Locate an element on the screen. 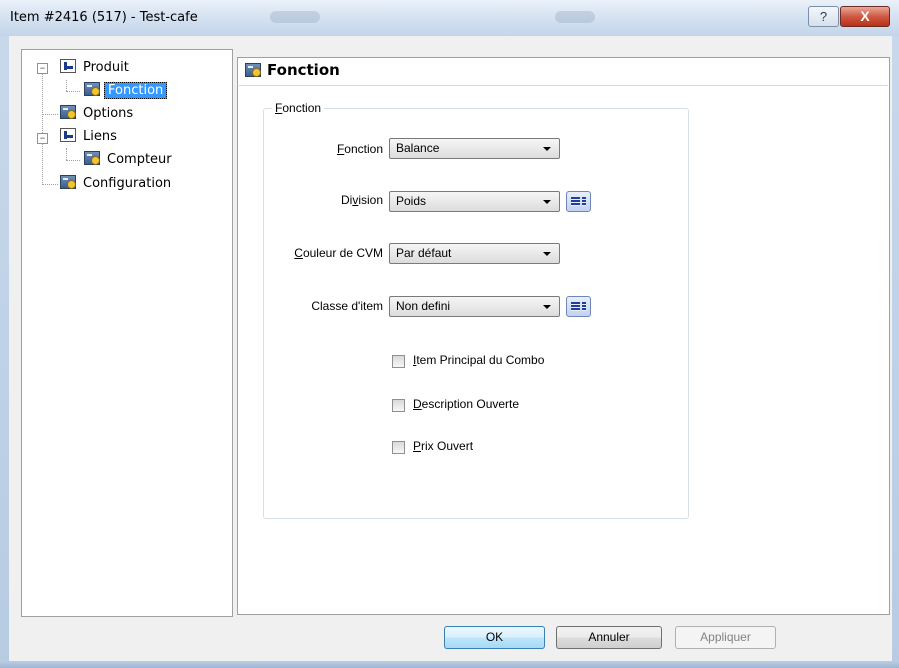  prix-ouvert-label: Prix Ouvert is located at coordinates (443, 446).